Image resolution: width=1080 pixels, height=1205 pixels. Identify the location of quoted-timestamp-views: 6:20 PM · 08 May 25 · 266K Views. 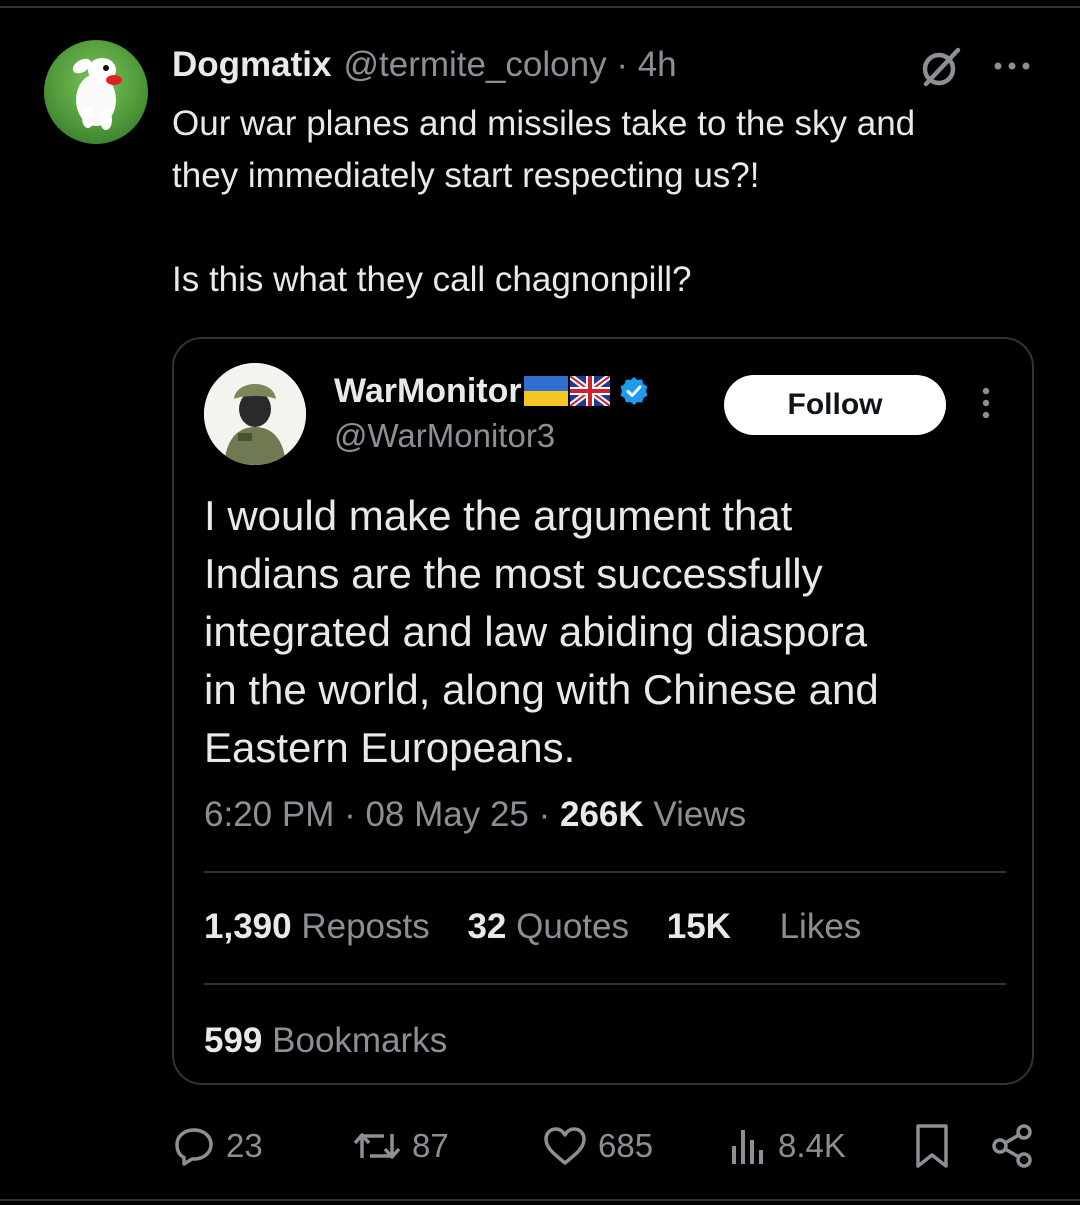
(475, 815).